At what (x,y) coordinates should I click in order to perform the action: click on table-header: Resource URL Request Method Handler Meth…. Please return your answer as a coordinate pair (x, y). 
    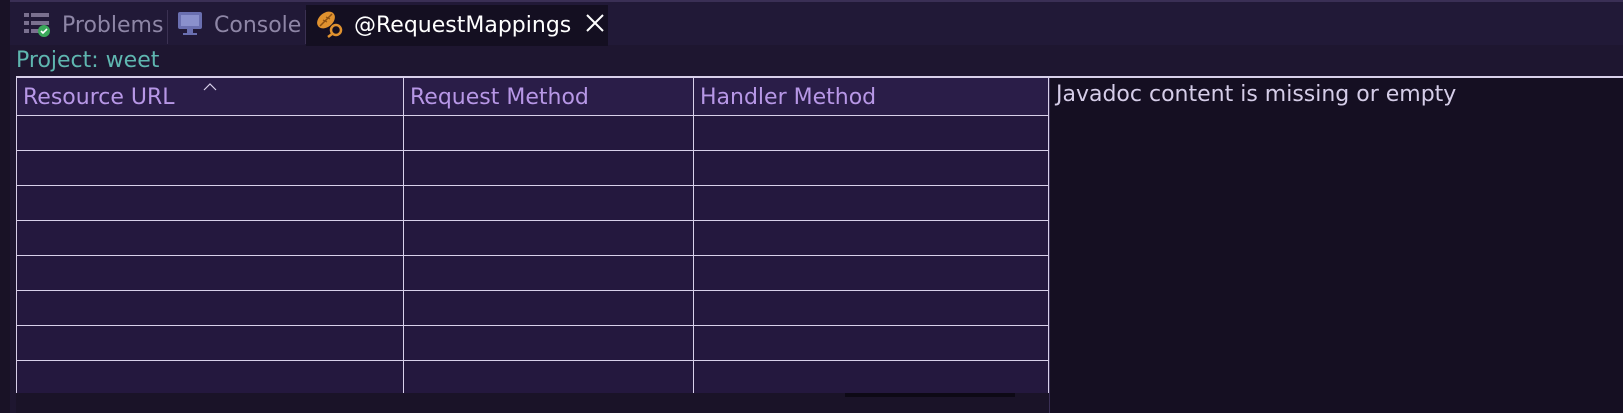
    Looking at the image, I should click on (532, 96).